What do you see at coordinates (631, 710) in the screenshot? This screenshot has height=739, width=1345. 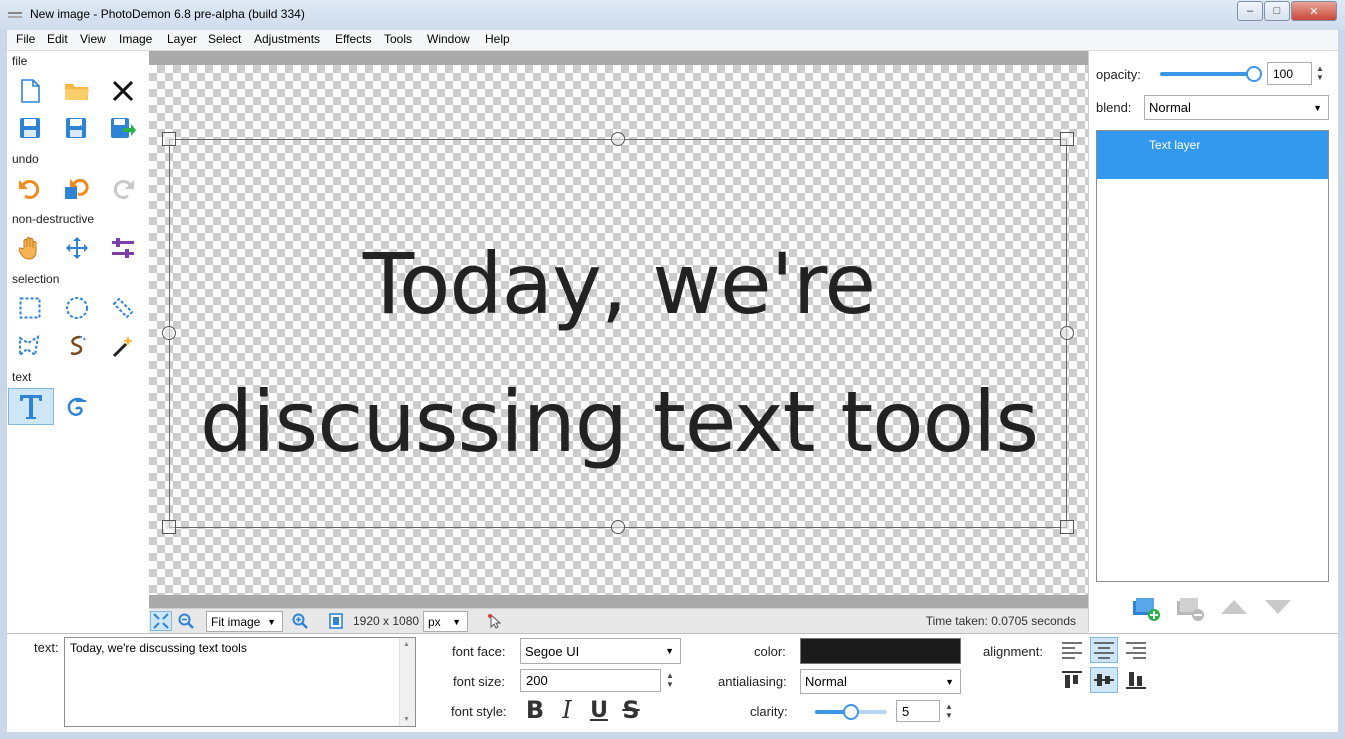 I see `strikethrough-button: S` at bounding box center [631, 710].